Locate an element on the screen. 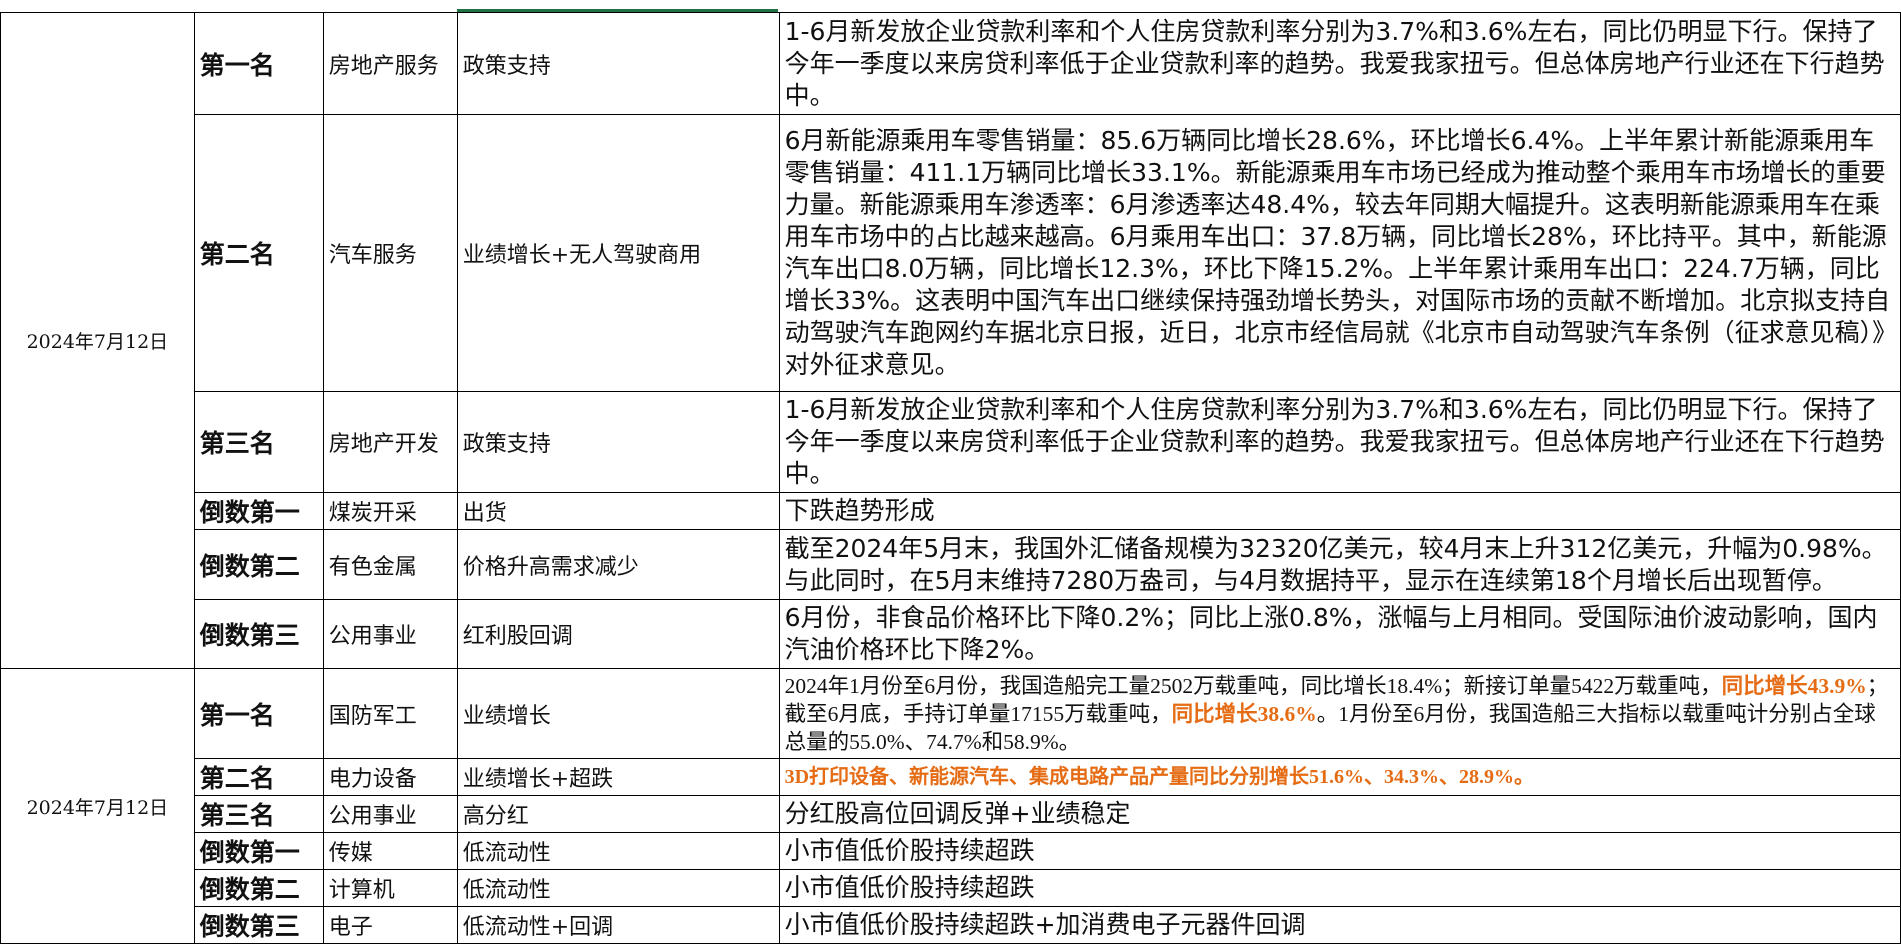  table-row: 第三名 公用事业 高分红 分红股高位回调反弹+业绩稳定 is located at coordinates (951, 814).